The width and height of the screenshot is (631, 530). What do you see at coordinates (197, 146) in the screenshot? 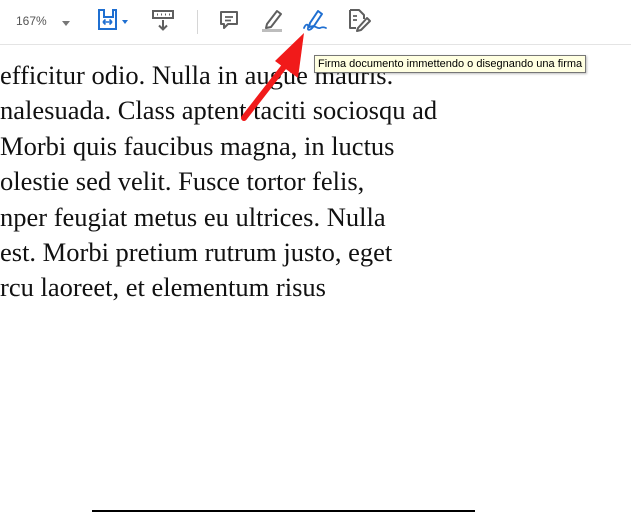
I see `document-line: Morbi quis faucibus magna, in luctus` at bounding box center [197, 146].